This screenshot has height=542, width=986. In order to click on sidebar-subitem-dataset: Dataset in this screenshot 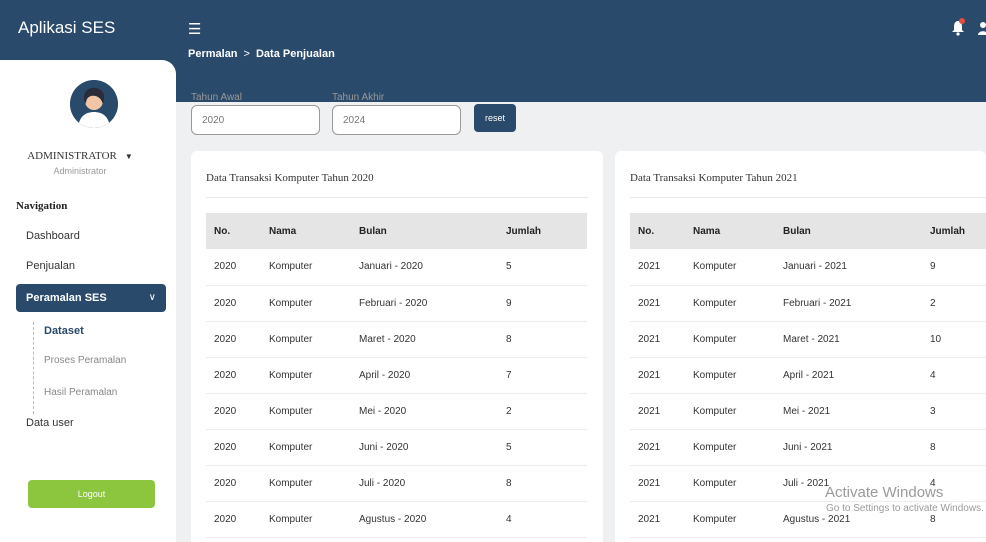, I will do `click(64, 331)`.